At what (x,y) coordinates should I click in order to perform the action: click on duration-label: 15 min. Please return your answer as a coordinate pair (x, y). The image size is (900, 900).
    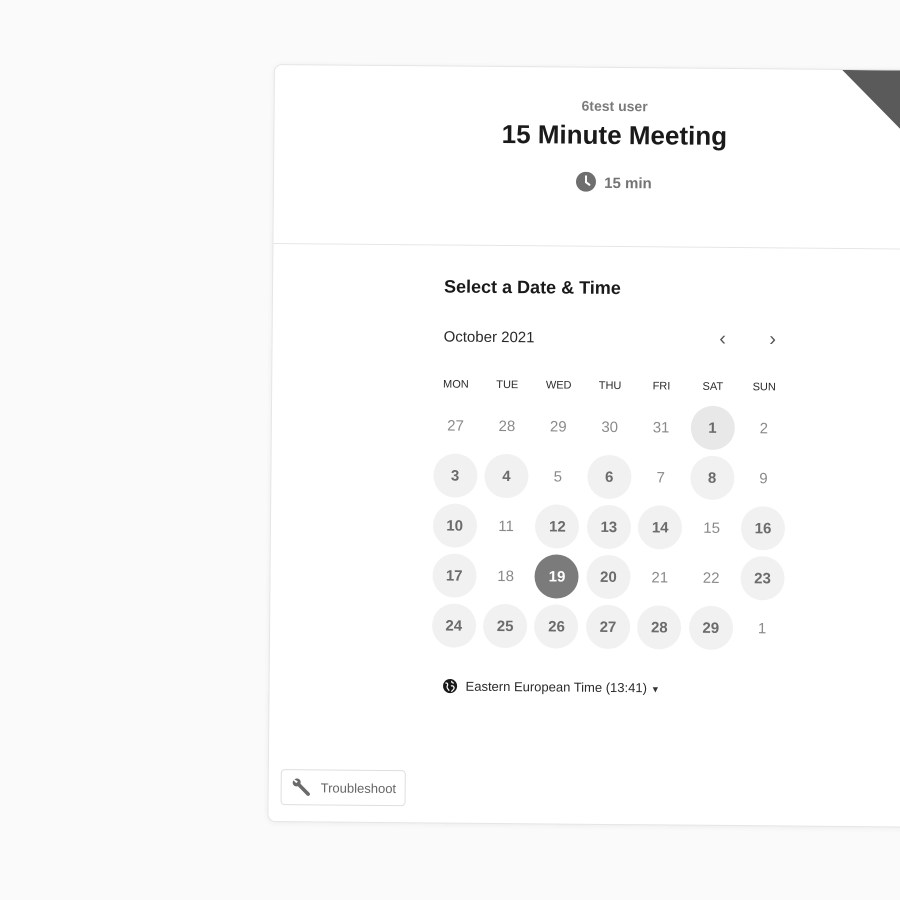
    Looking at the image, I should click on (628, 183).